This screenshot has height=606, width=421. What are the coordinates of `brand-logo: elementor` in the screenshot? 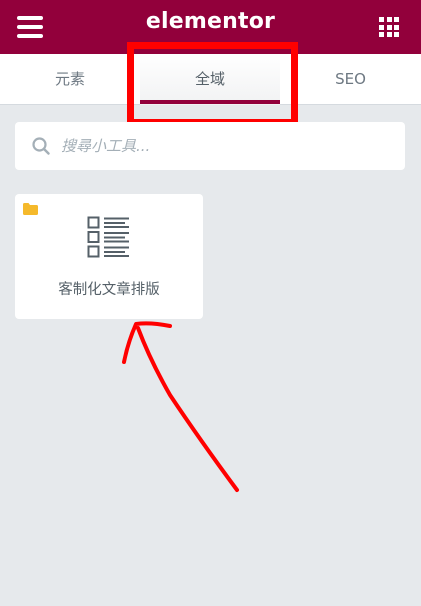 It's located at (210, 21).